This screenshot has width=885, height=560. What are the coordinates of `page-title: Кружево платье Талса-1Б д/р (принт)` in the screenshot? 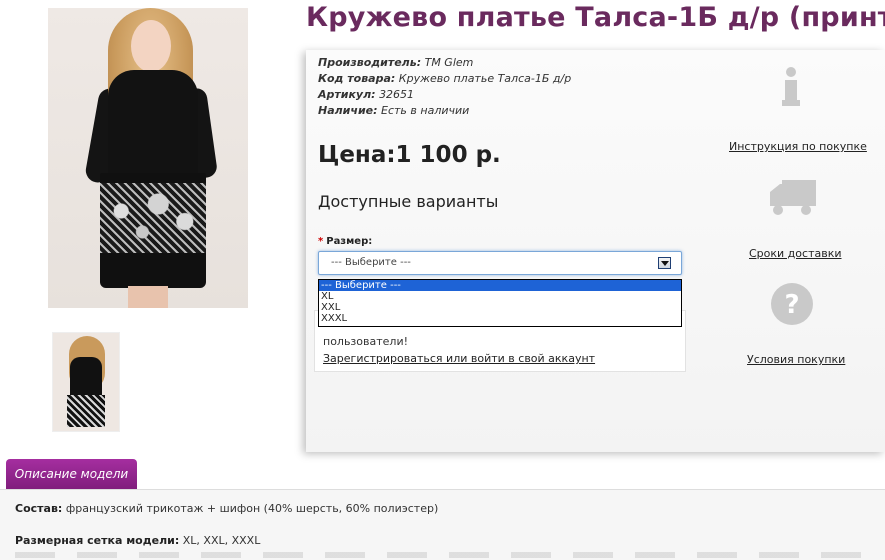 It's located at (595, 17).